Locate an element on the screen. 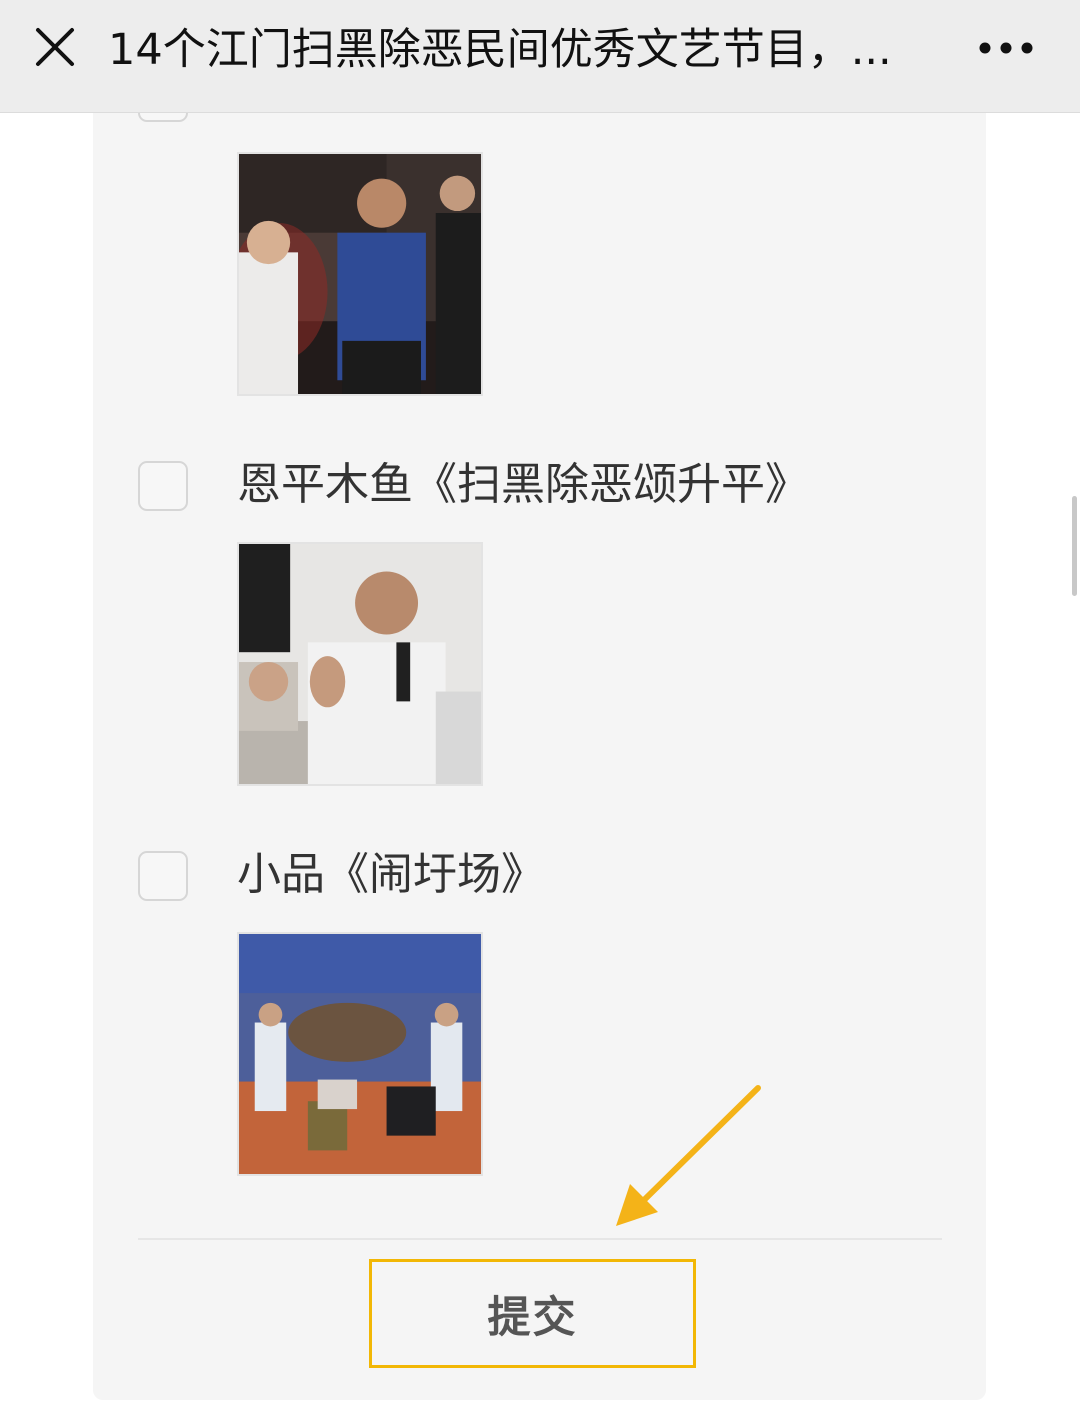  arrow-annotation is located at coordinates (688, 1155).